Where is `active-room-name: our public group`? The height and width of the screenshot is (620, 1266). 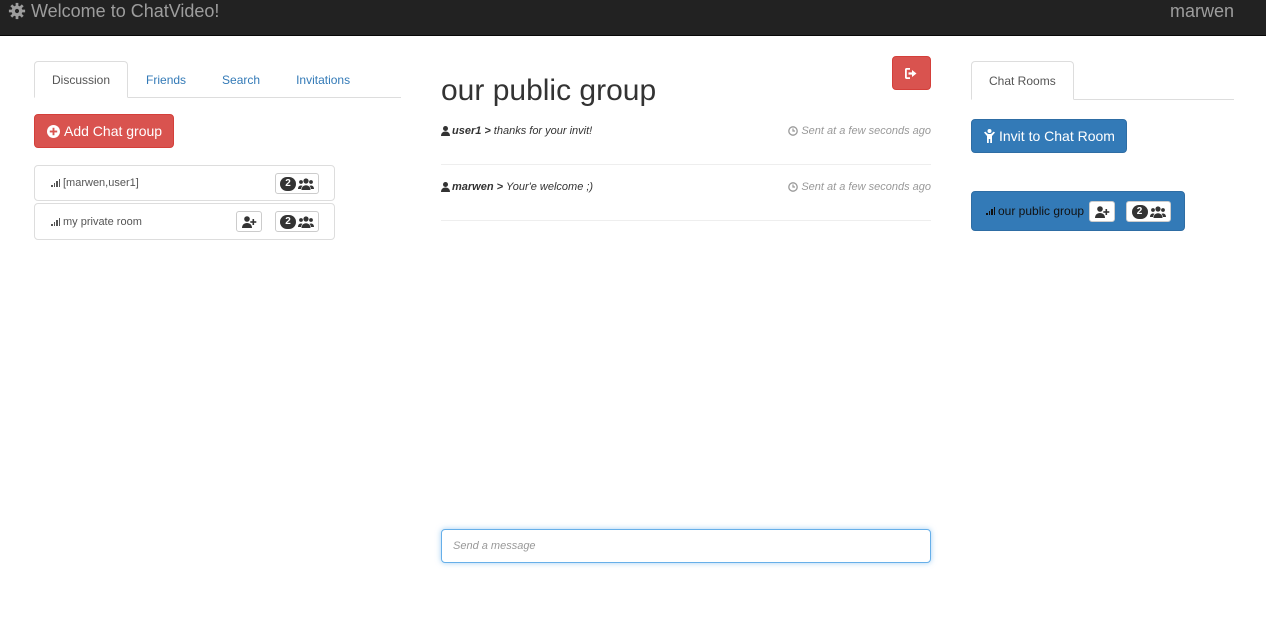
active-room-name: our public group is located at coordinates (1041, 211).